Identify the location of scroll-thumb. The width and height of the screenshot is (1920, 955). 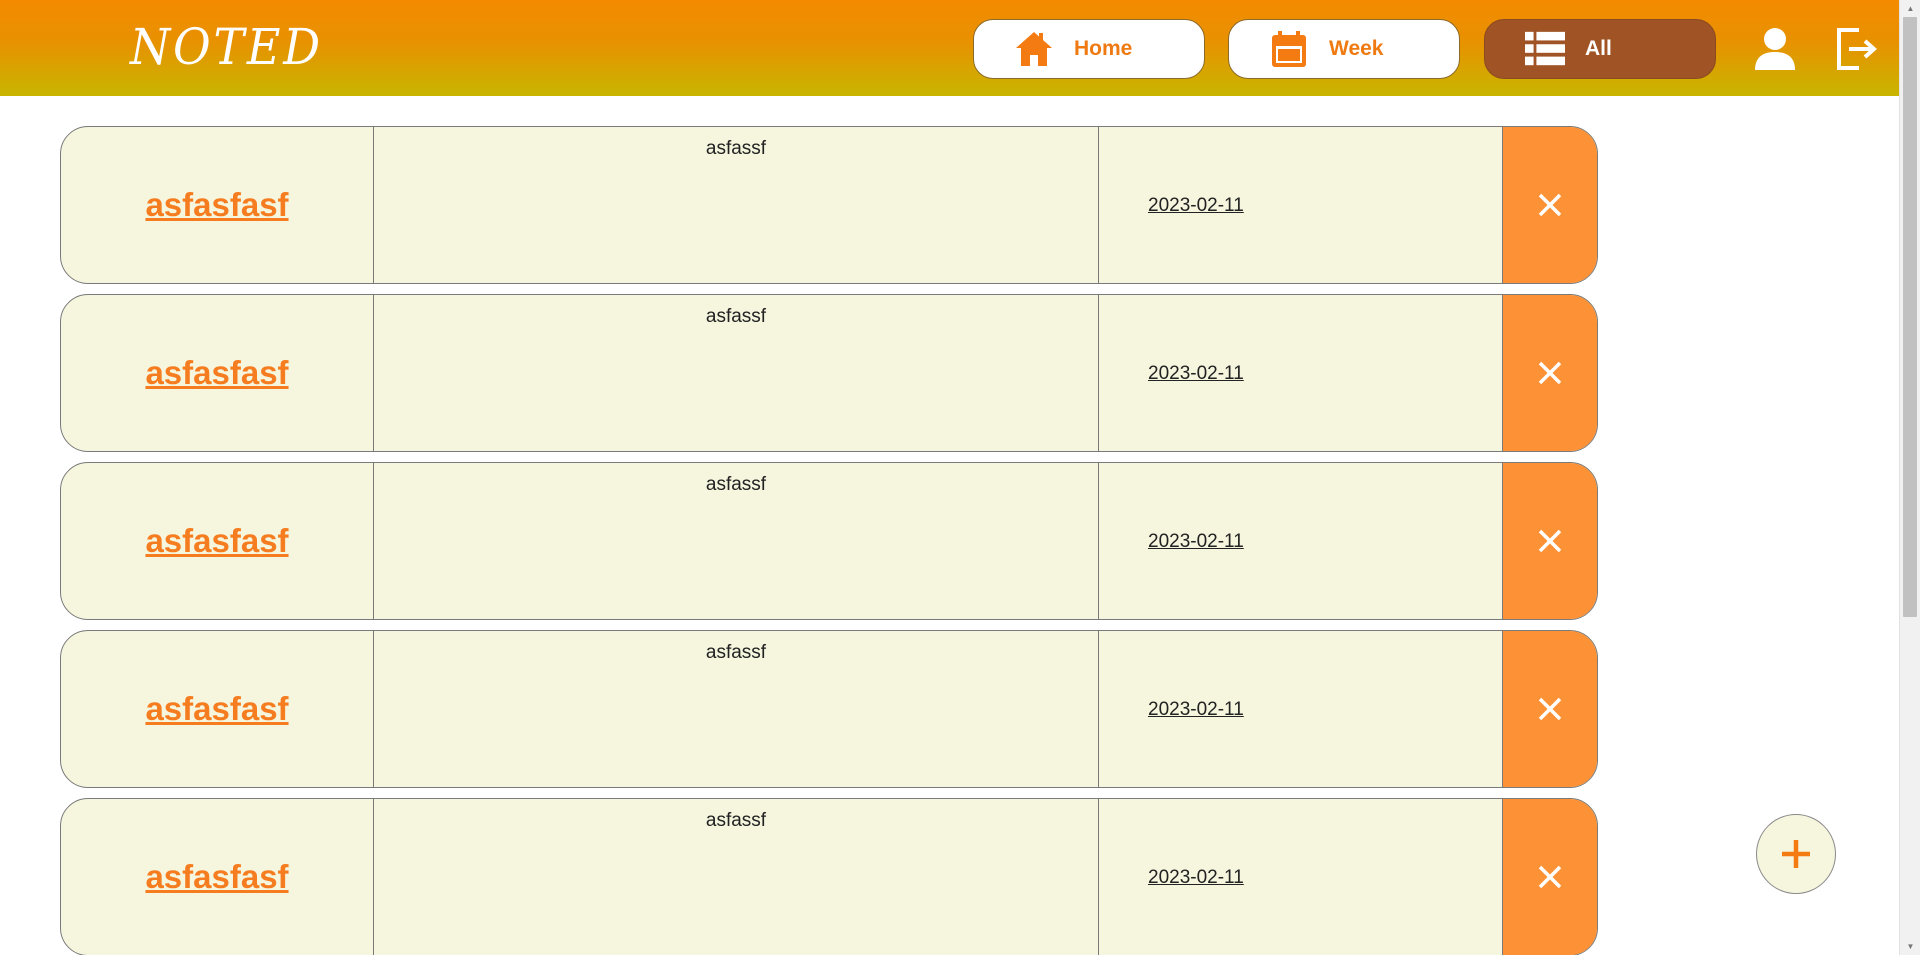
(1910, 317).